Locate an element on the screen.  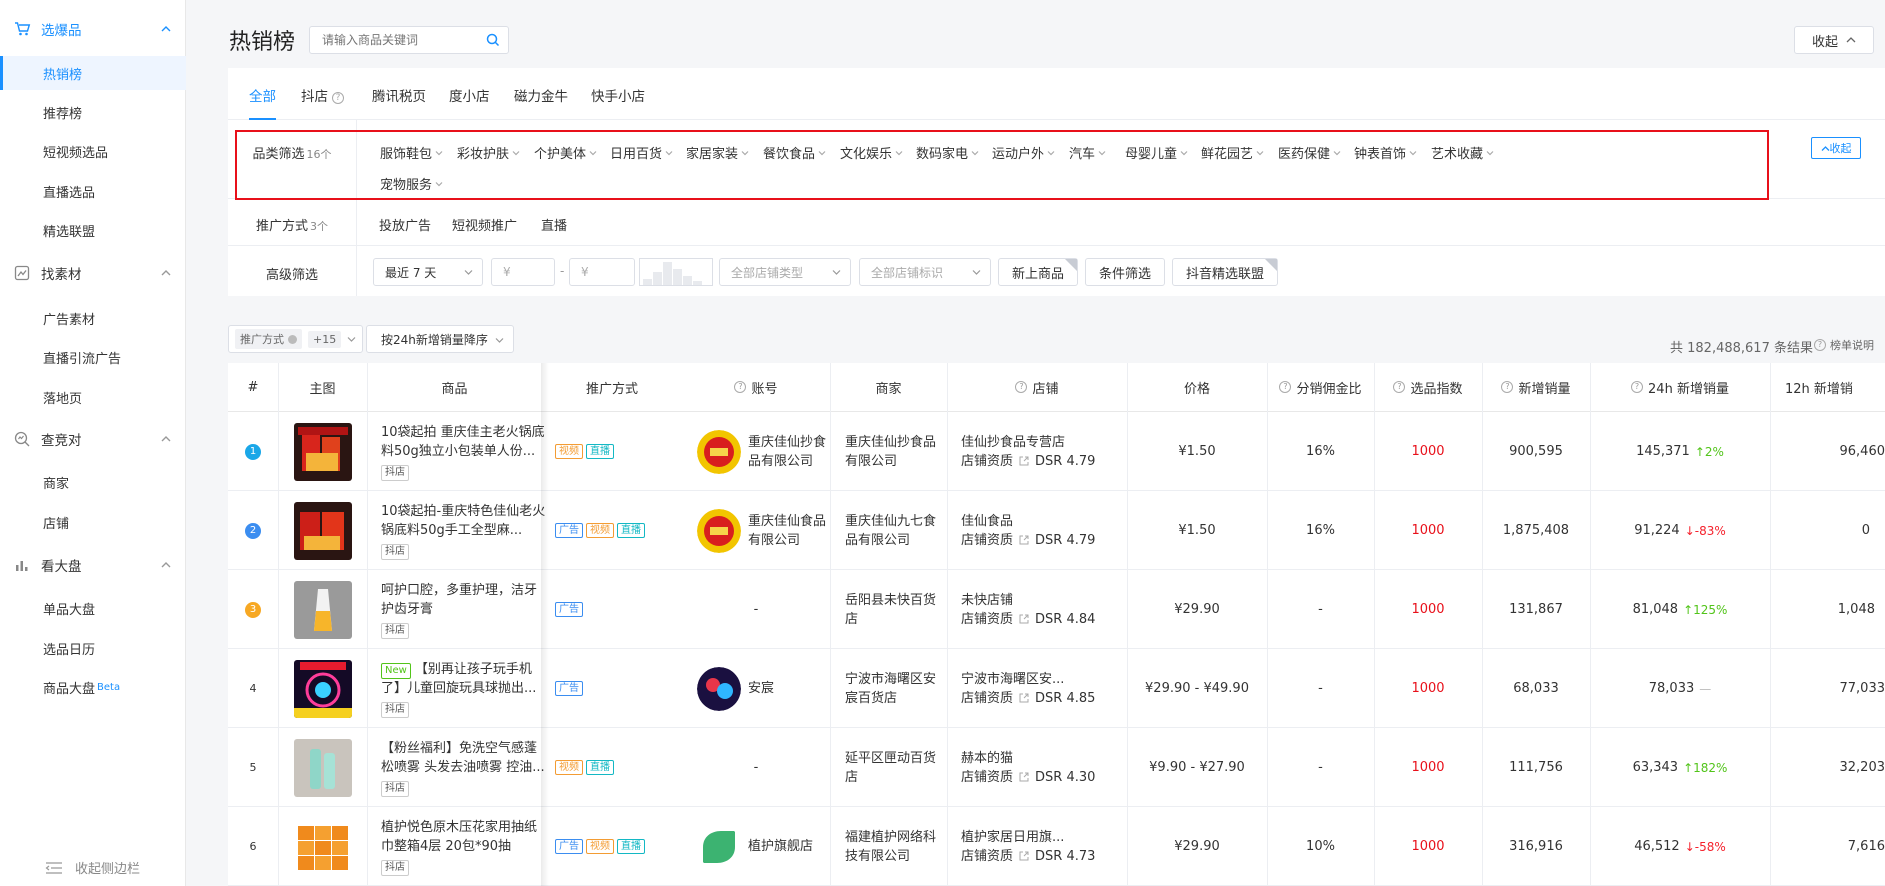
account-name: 重庆佳仙抄食品有限公司 is located at coordinates (789, 452).